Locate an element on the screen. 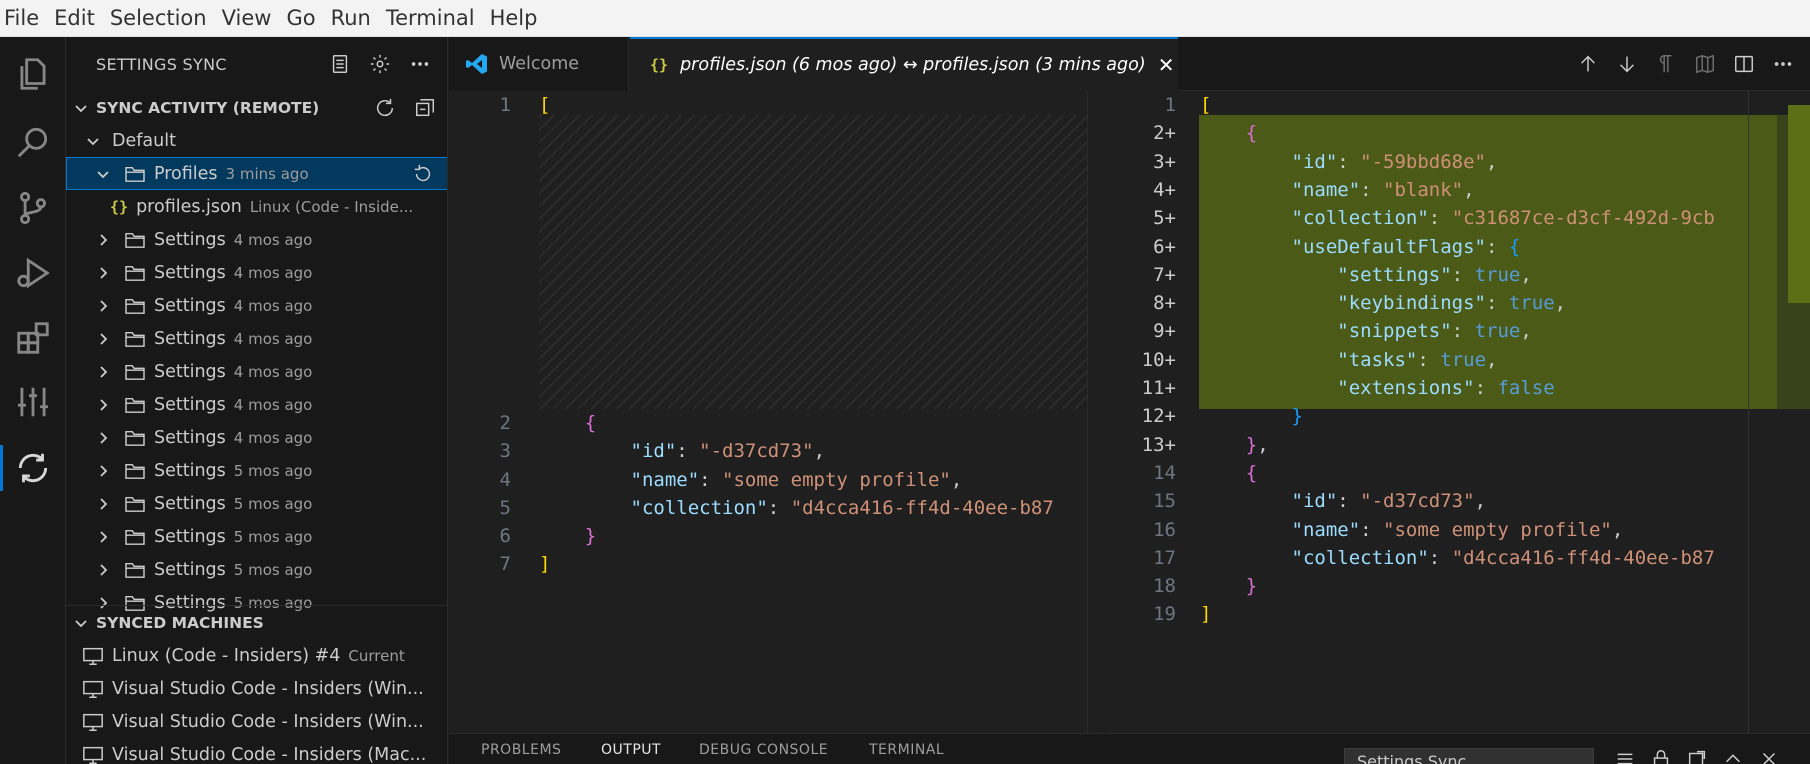 The width and height of the screenshot is (1810, 764). list-icon is located at coordinates (1625, 755).